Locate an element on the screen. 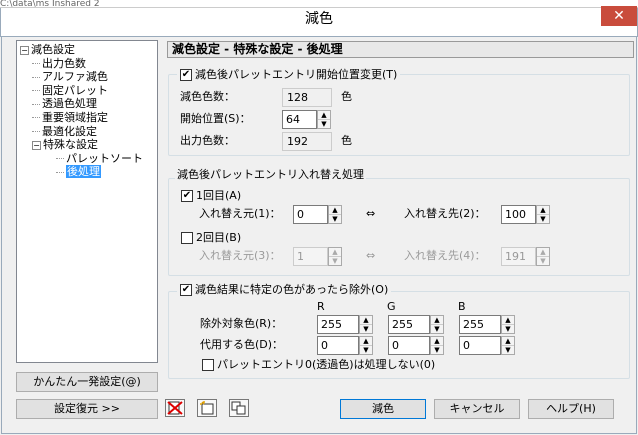 This screenshot has height=435, width=638. output-count-label: 出力色数： is located at coordinates (207, 140).